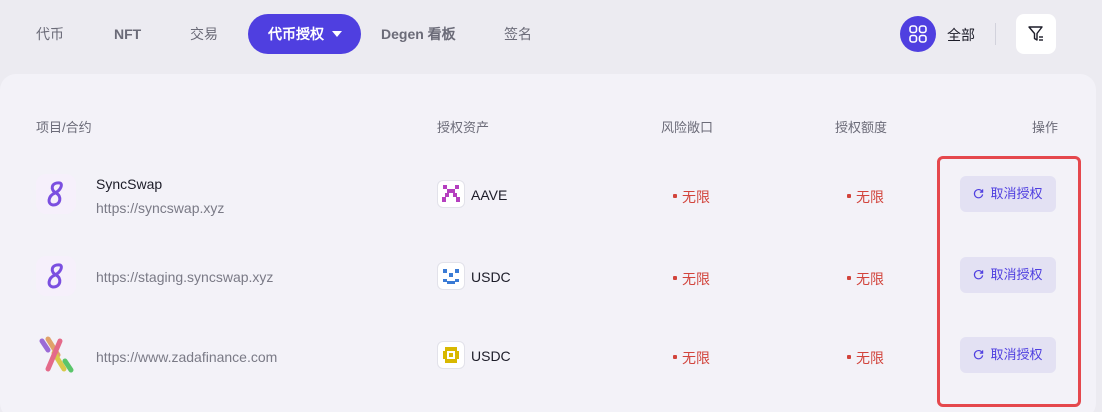 The height and width of the screenshot is (412, 1102). I want to click on aave-token-icon, so click(451, 194).